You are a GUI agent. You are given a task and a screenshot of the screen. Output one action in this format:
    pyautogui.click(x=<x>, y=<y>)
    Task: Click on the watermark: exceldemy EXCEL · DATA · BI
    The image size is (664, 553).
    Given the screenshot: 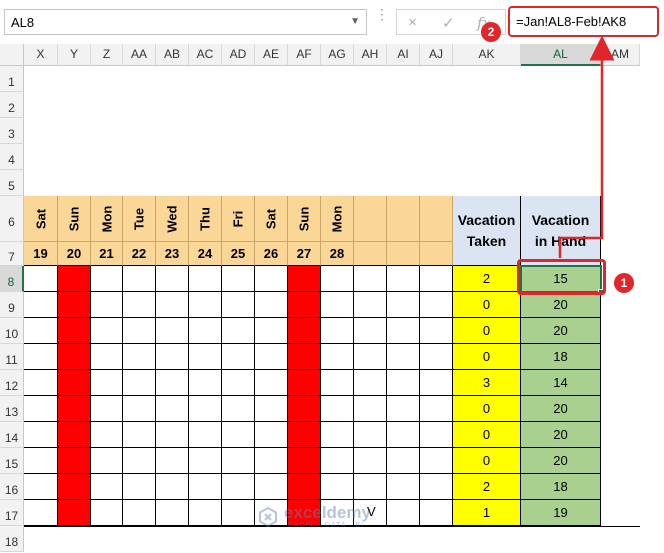 What is the action you would take?
    pyautogui.click(x=338, y=518)
    